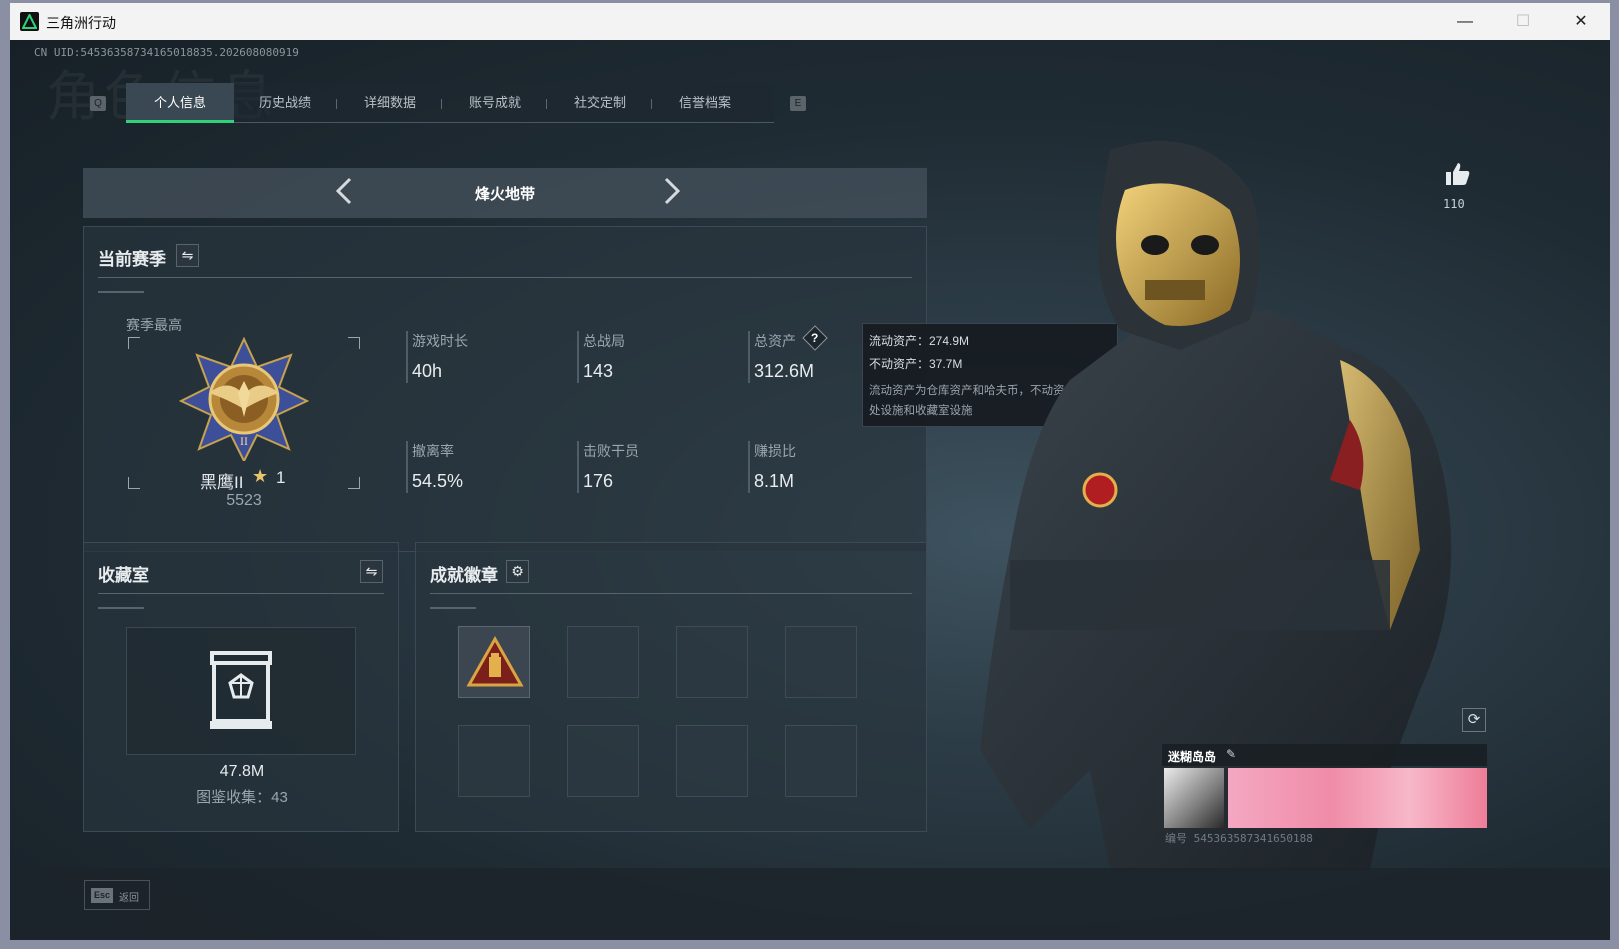 The width and height of the screenshot is (1619, 949). I want to click on tooltip-fixed-assets: 不动资产：37.7M, so click(916, 364).